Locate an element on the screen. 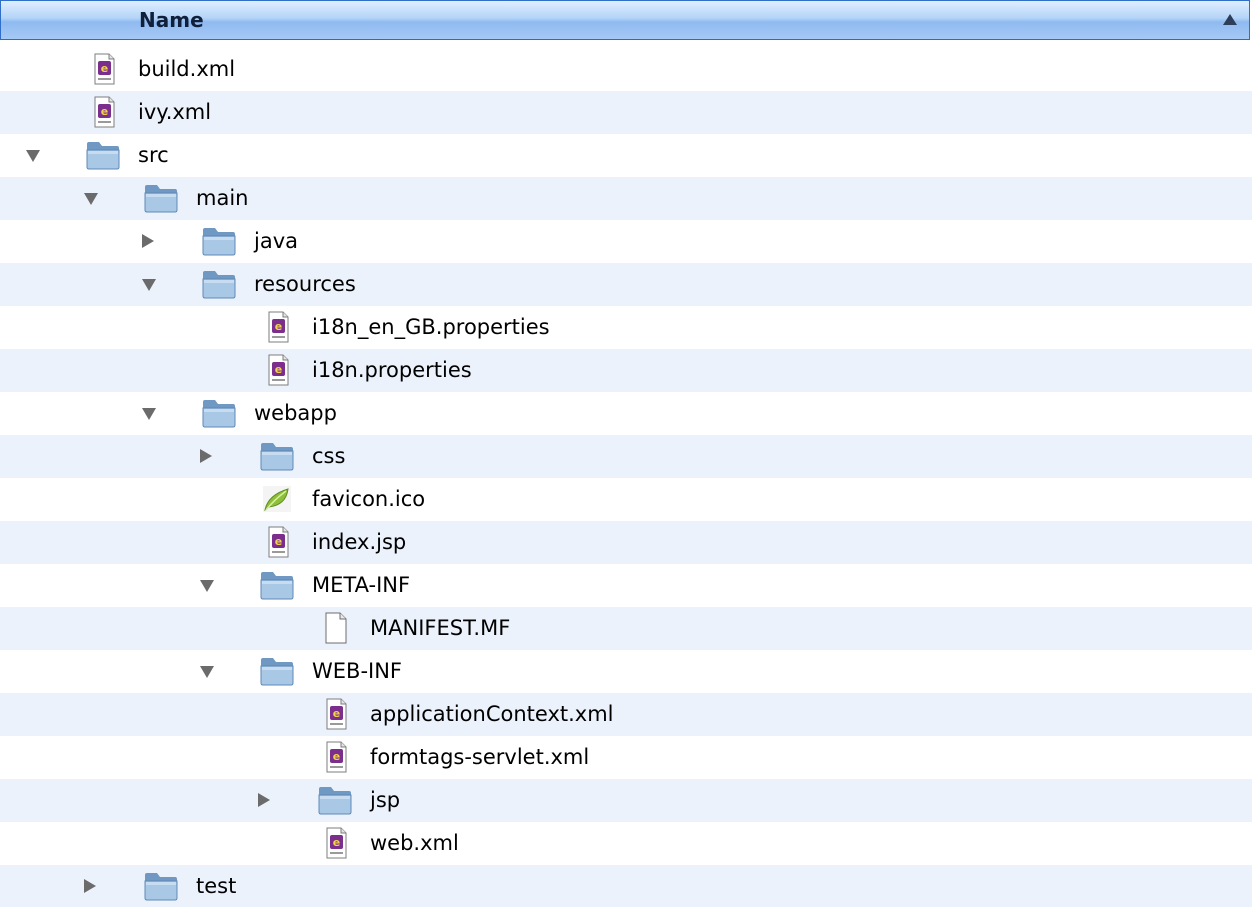  folder-row: resources is located at coordinates (626, 284).